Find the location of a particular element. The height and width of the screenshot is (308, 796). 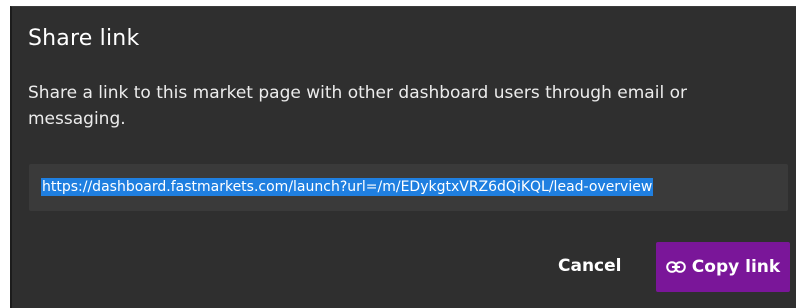

copy-link-label: Copy link is located at coordinates (736, 267).